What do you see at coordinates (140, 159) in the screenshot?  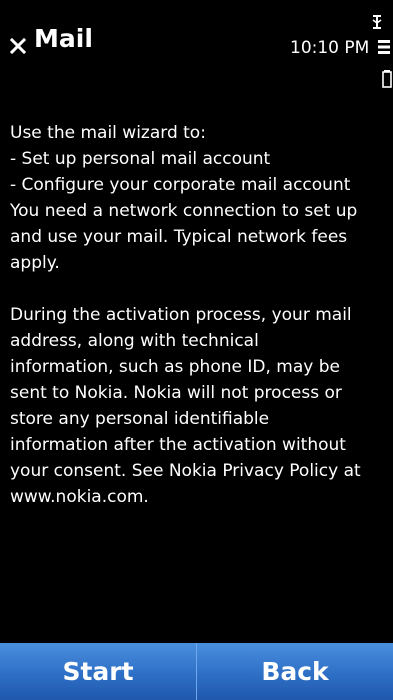 I see `info-line: - Set up personal mail account` at bounding box center [140, 159].